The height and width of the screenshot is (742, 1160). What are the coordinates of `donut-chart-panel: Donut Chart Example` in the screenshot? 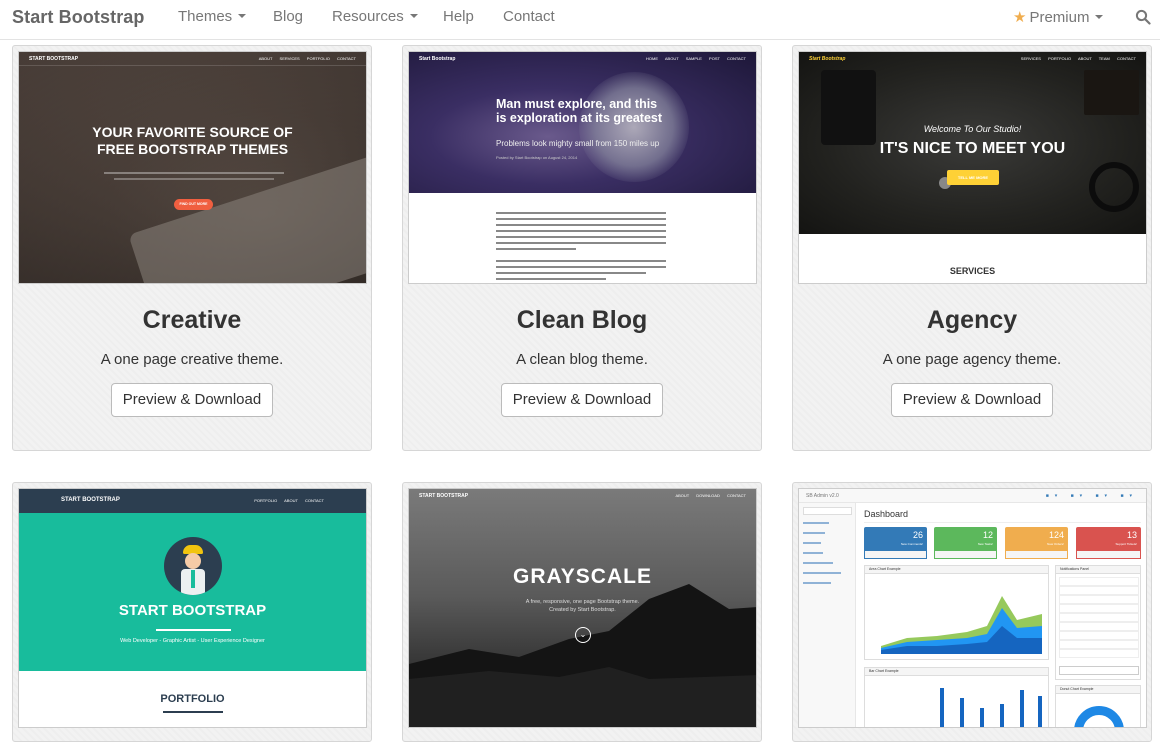 It's located at (1098, 706).